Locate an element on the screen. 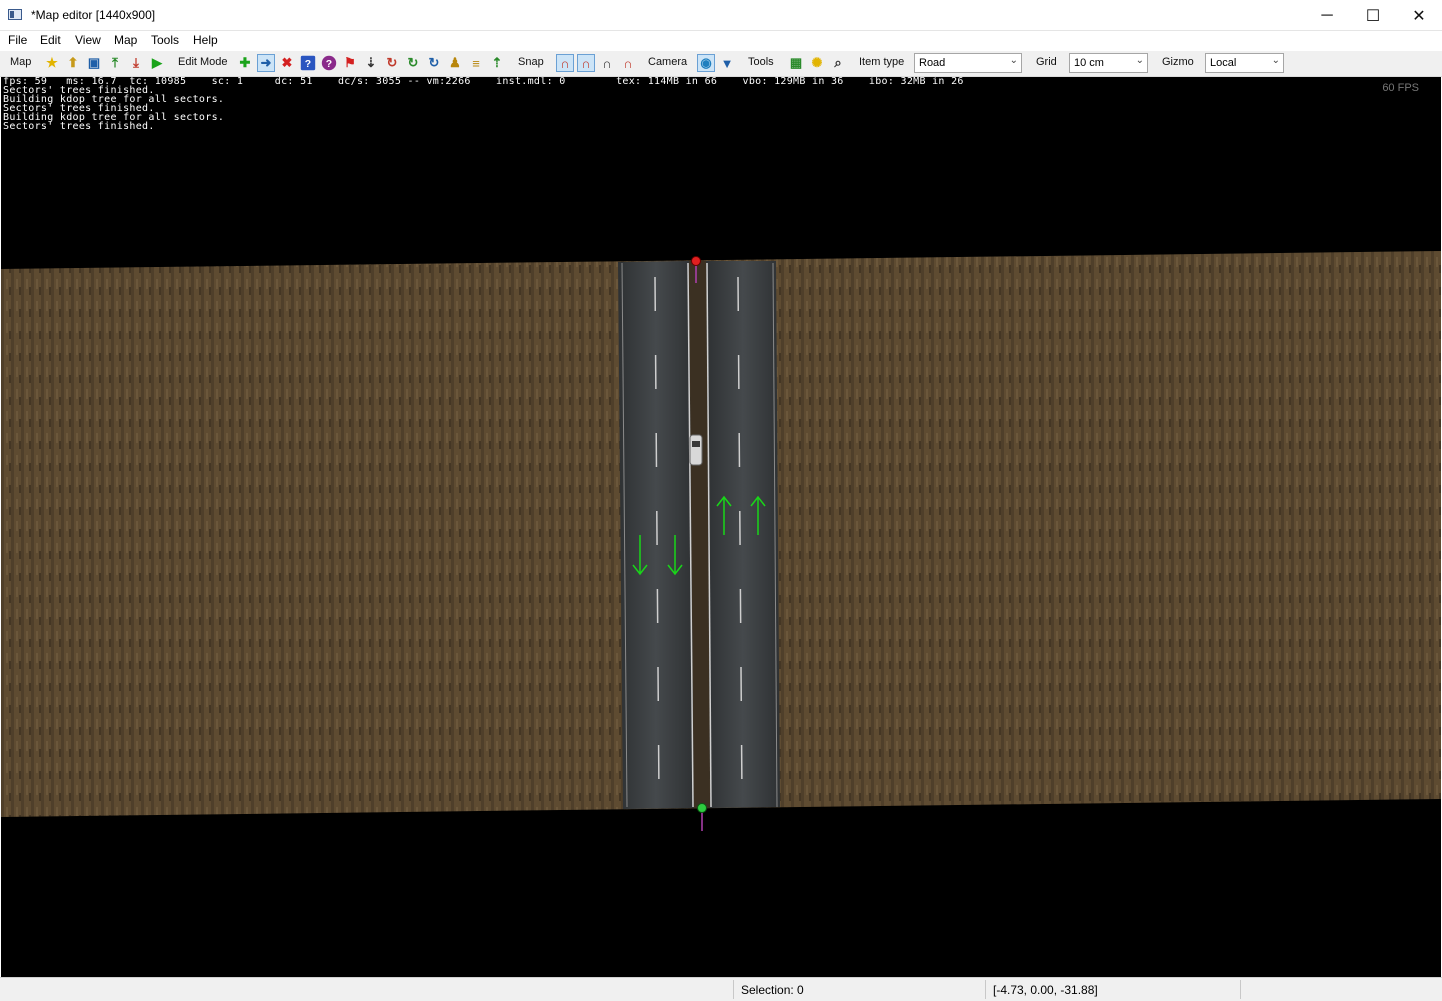 This screenshot has width=1442, height=1001. snap-magnet-node-icon: ∩ is located at coordinates (607, 63).